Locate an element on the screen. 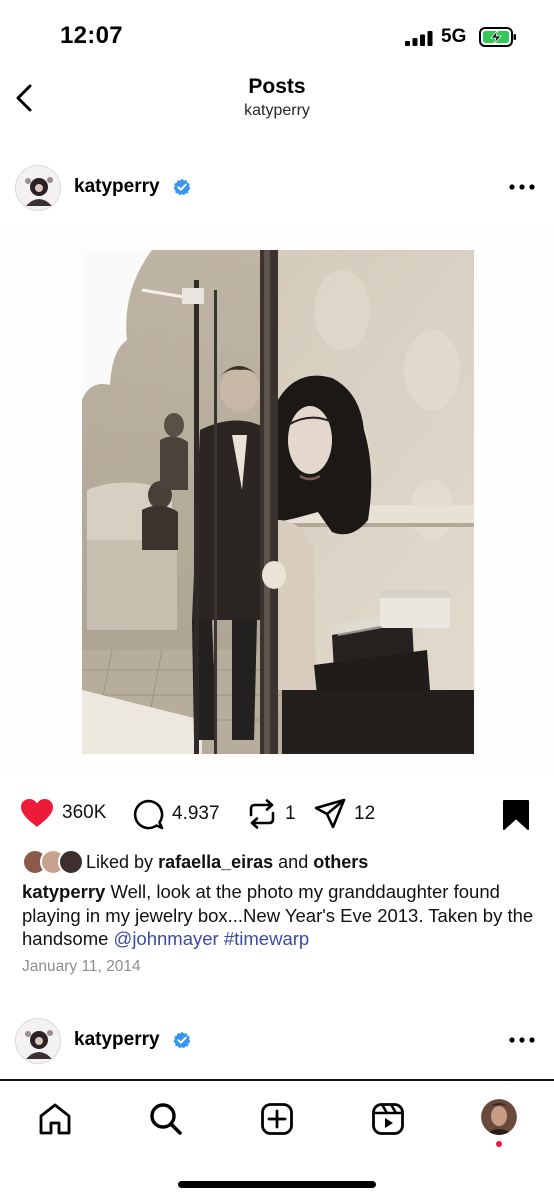  liked-by-row: Liked by rafaella_eiras and others is located at coordinates (195, 862).